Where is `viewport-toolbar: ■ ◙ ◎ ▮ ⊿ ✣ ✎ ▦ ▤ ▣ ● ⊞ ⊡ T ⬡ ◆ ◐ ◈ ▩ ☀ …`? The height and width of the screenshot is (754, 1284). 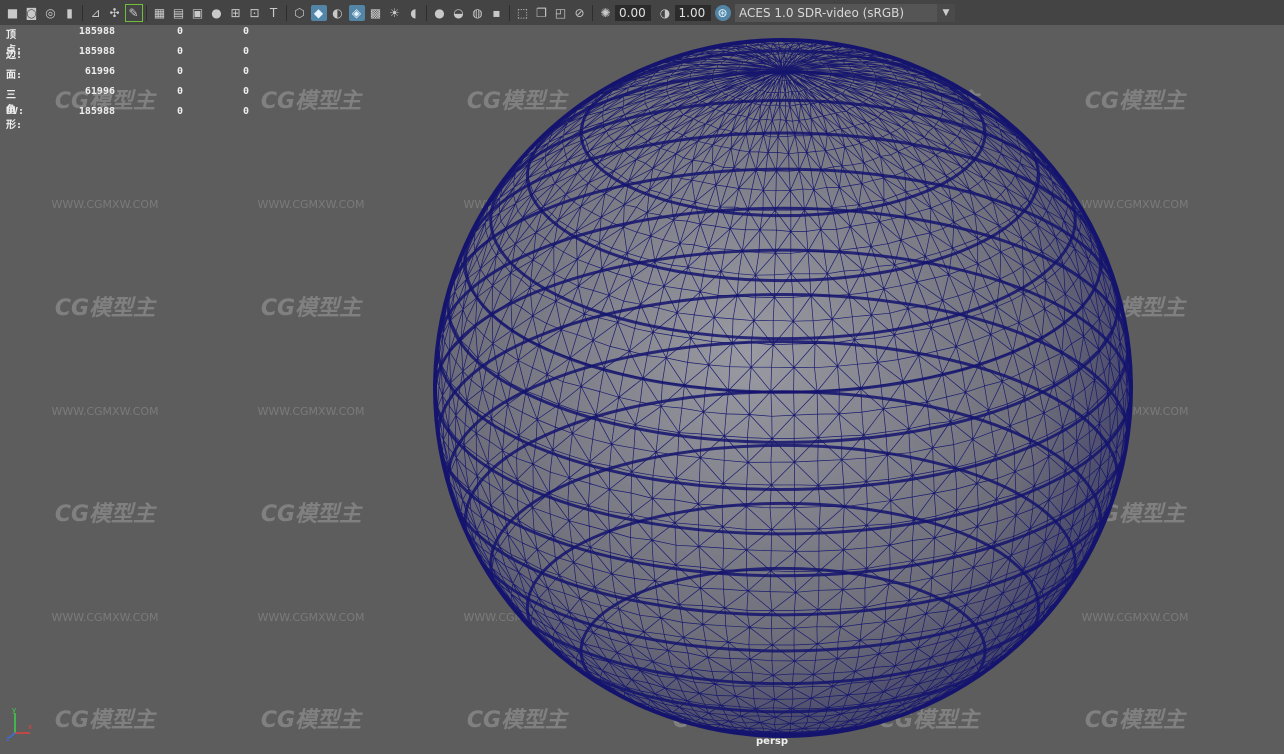 viewport-toolbar: ■ ◙ ◎ ▮ ⊿ ✣ ✎ ▦ ▤ ▣ ● ⊞ ⊡ T ⬡ ◆ ◐ ◈ ▩ ☀ … is located at coordinates (642, 12).